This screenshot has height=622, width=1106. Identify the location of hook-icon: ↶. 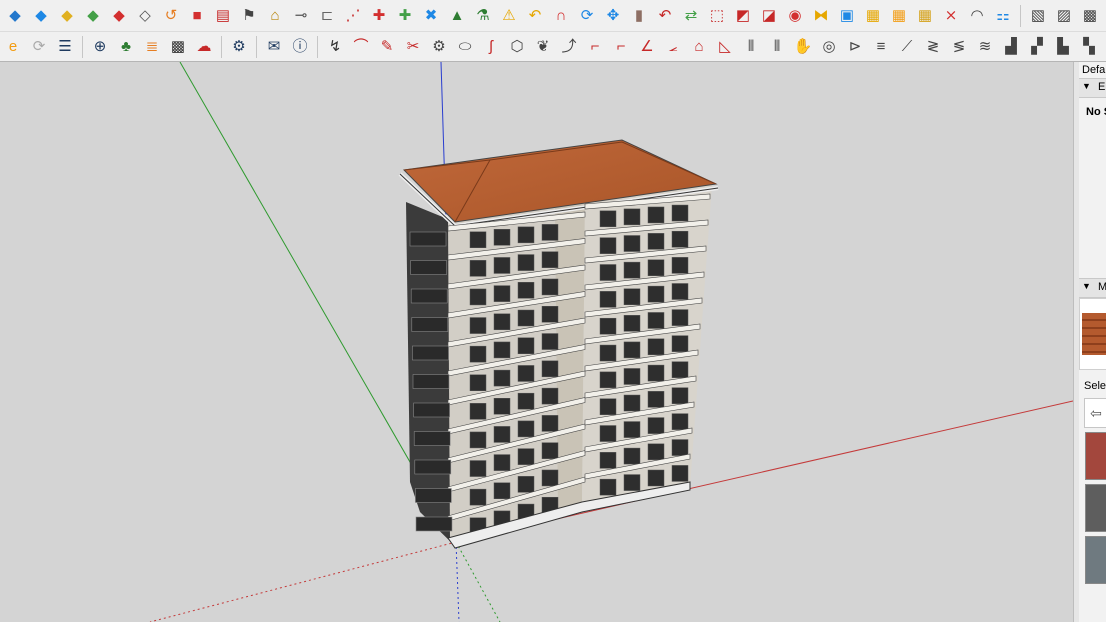
(535, 16).